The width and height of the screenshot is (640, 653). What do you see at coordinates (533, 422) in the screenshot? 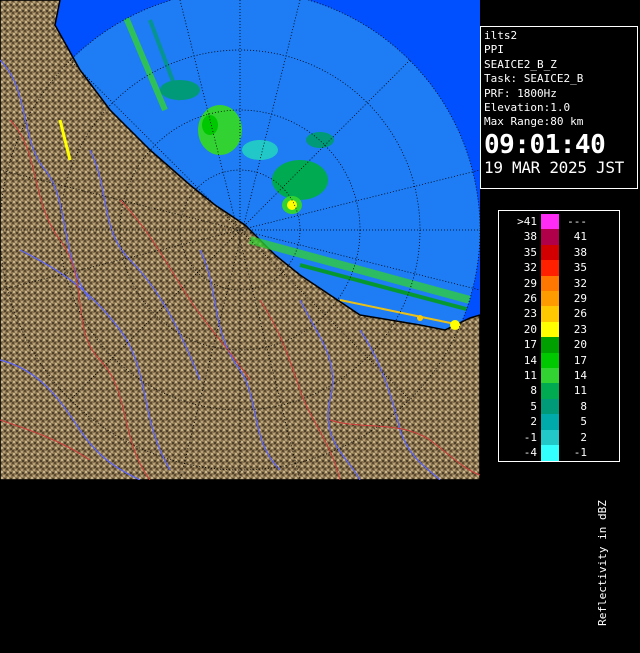
I see `legend-low-value: 2` at bounding box center [533, 422].